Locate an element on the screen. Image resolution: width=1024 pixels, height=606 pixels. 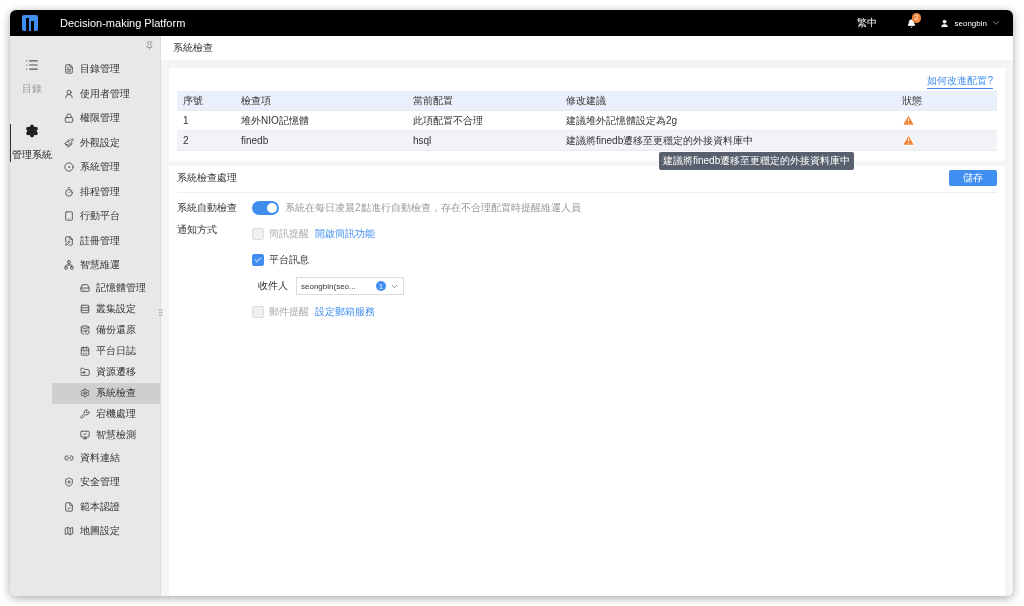
pin-icon is located at coordinates (149, 45).